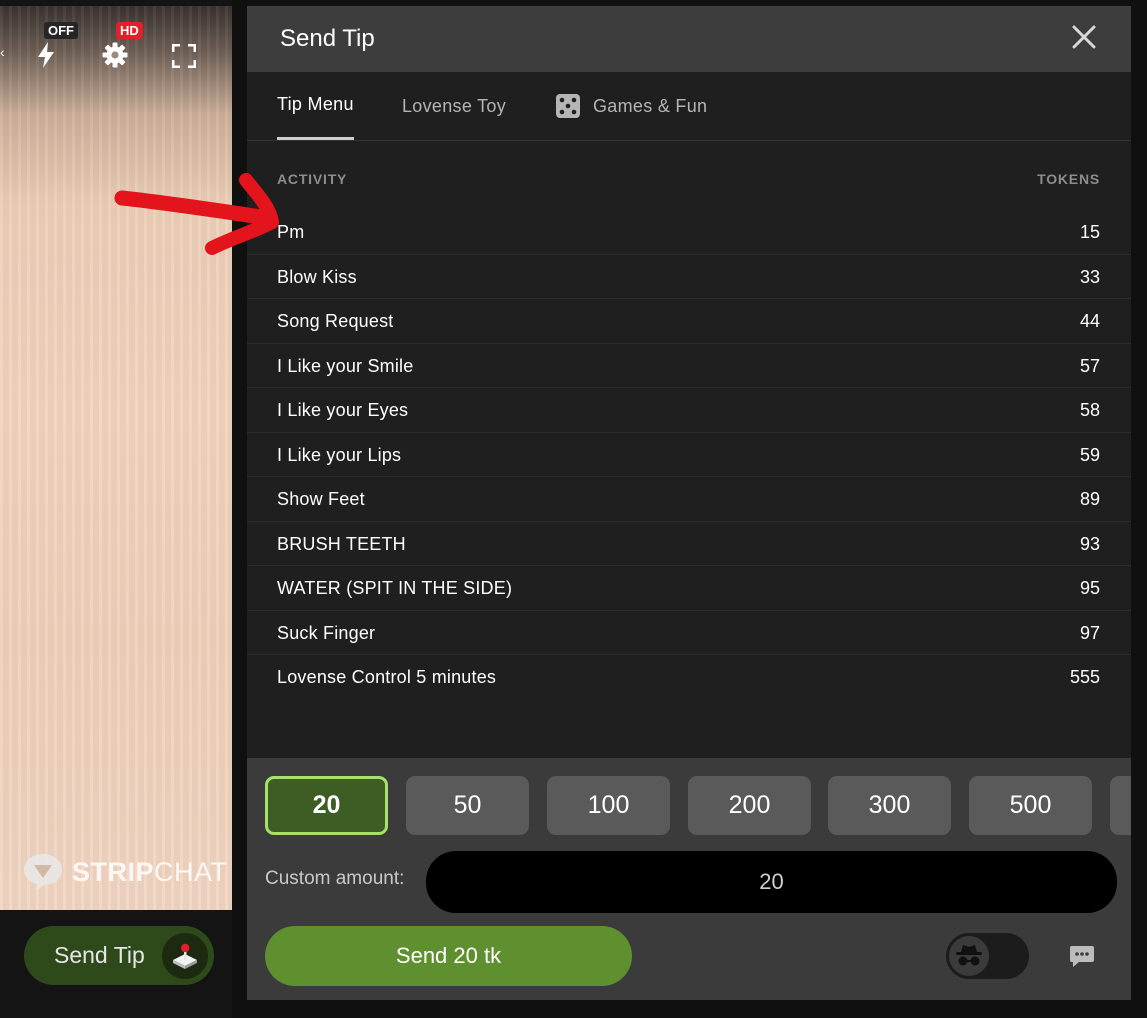 Image resolution: width=1147 pixels, height=1018 pixels. I want to click on amount-button-selected: 20, so click(326, 805).